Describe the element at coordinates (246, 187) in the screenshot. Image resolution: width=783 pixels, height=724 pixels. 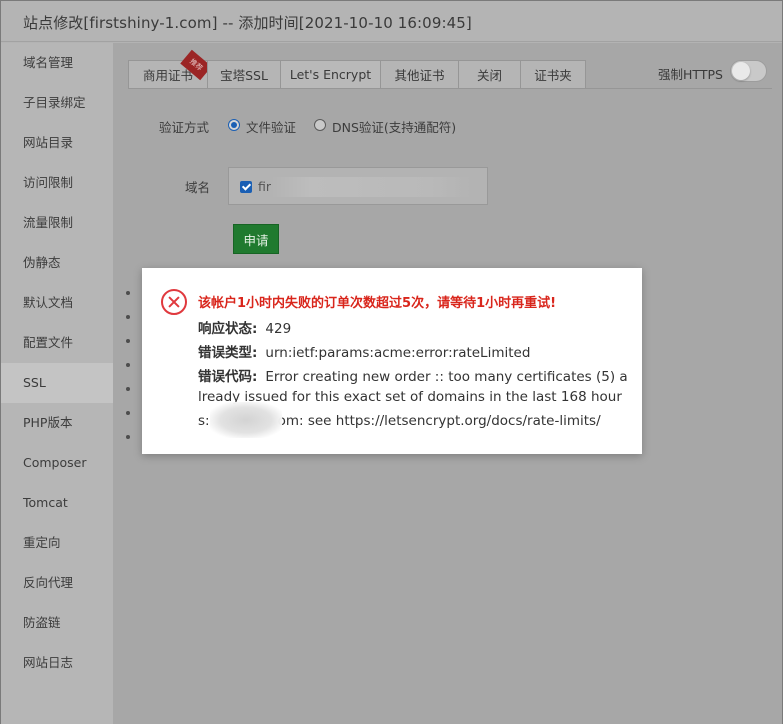
I see `domain-checkbox` at that location.